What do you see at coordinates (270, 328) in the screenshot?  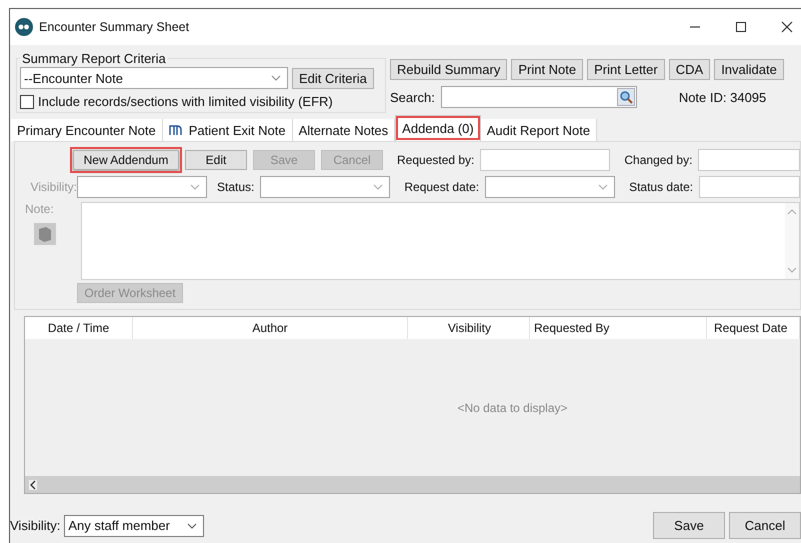 I see `column-header: Author` at bounding box center [270, 328].